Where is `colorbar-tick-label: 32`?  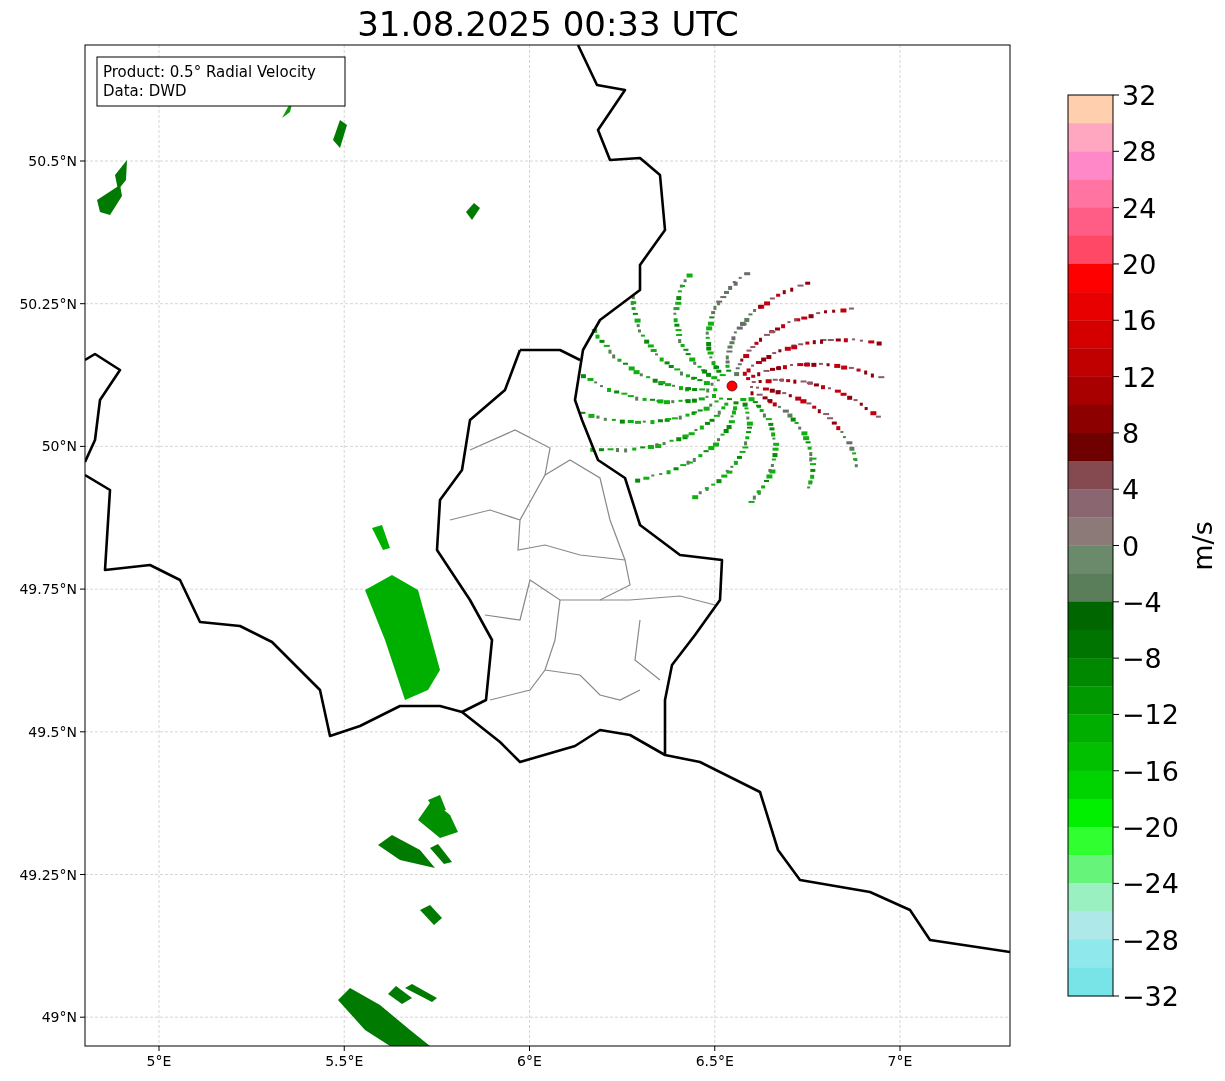
colorbar-tick-label: 32 is located at coordinates (1139, 95).